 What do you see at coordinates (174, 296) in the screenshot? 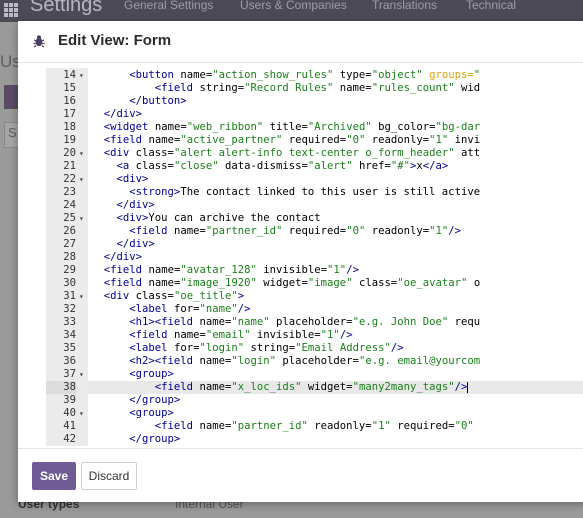
I see `code-text: <div class="oe_title">` at bounding box center [174, 296].